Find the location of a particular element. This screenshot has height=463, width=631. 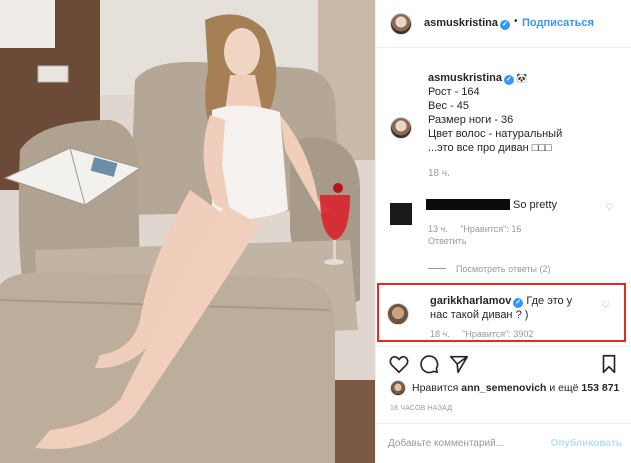

bookmark-icon is located at coordinates (609, 364).